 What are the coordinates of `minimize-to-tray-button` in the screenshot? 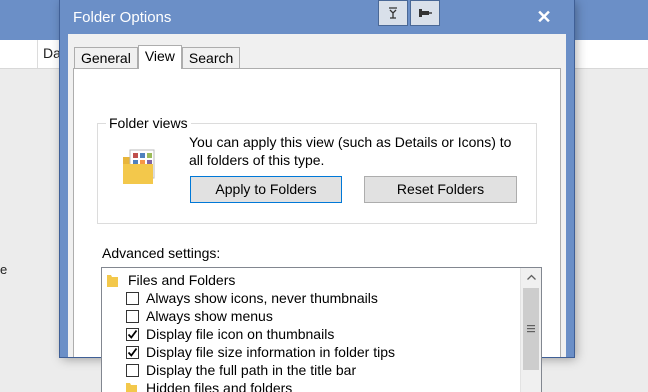 It's located at (393, 13).